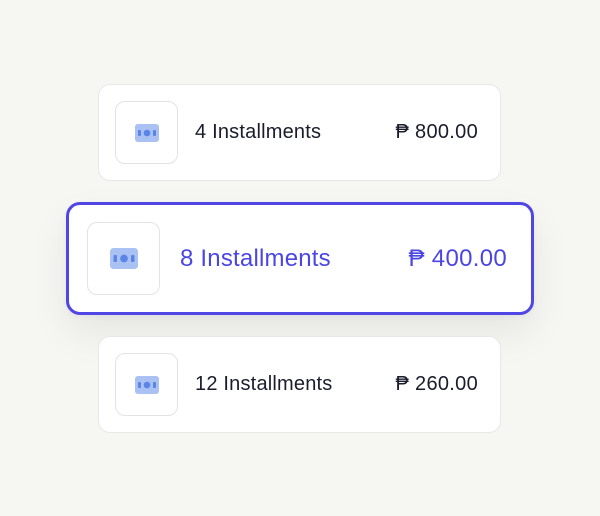  What do you see at coordinates (255, 258) in the screenshot?
I see `installment-label: 8 Installments` at bounding box center [255, 258].